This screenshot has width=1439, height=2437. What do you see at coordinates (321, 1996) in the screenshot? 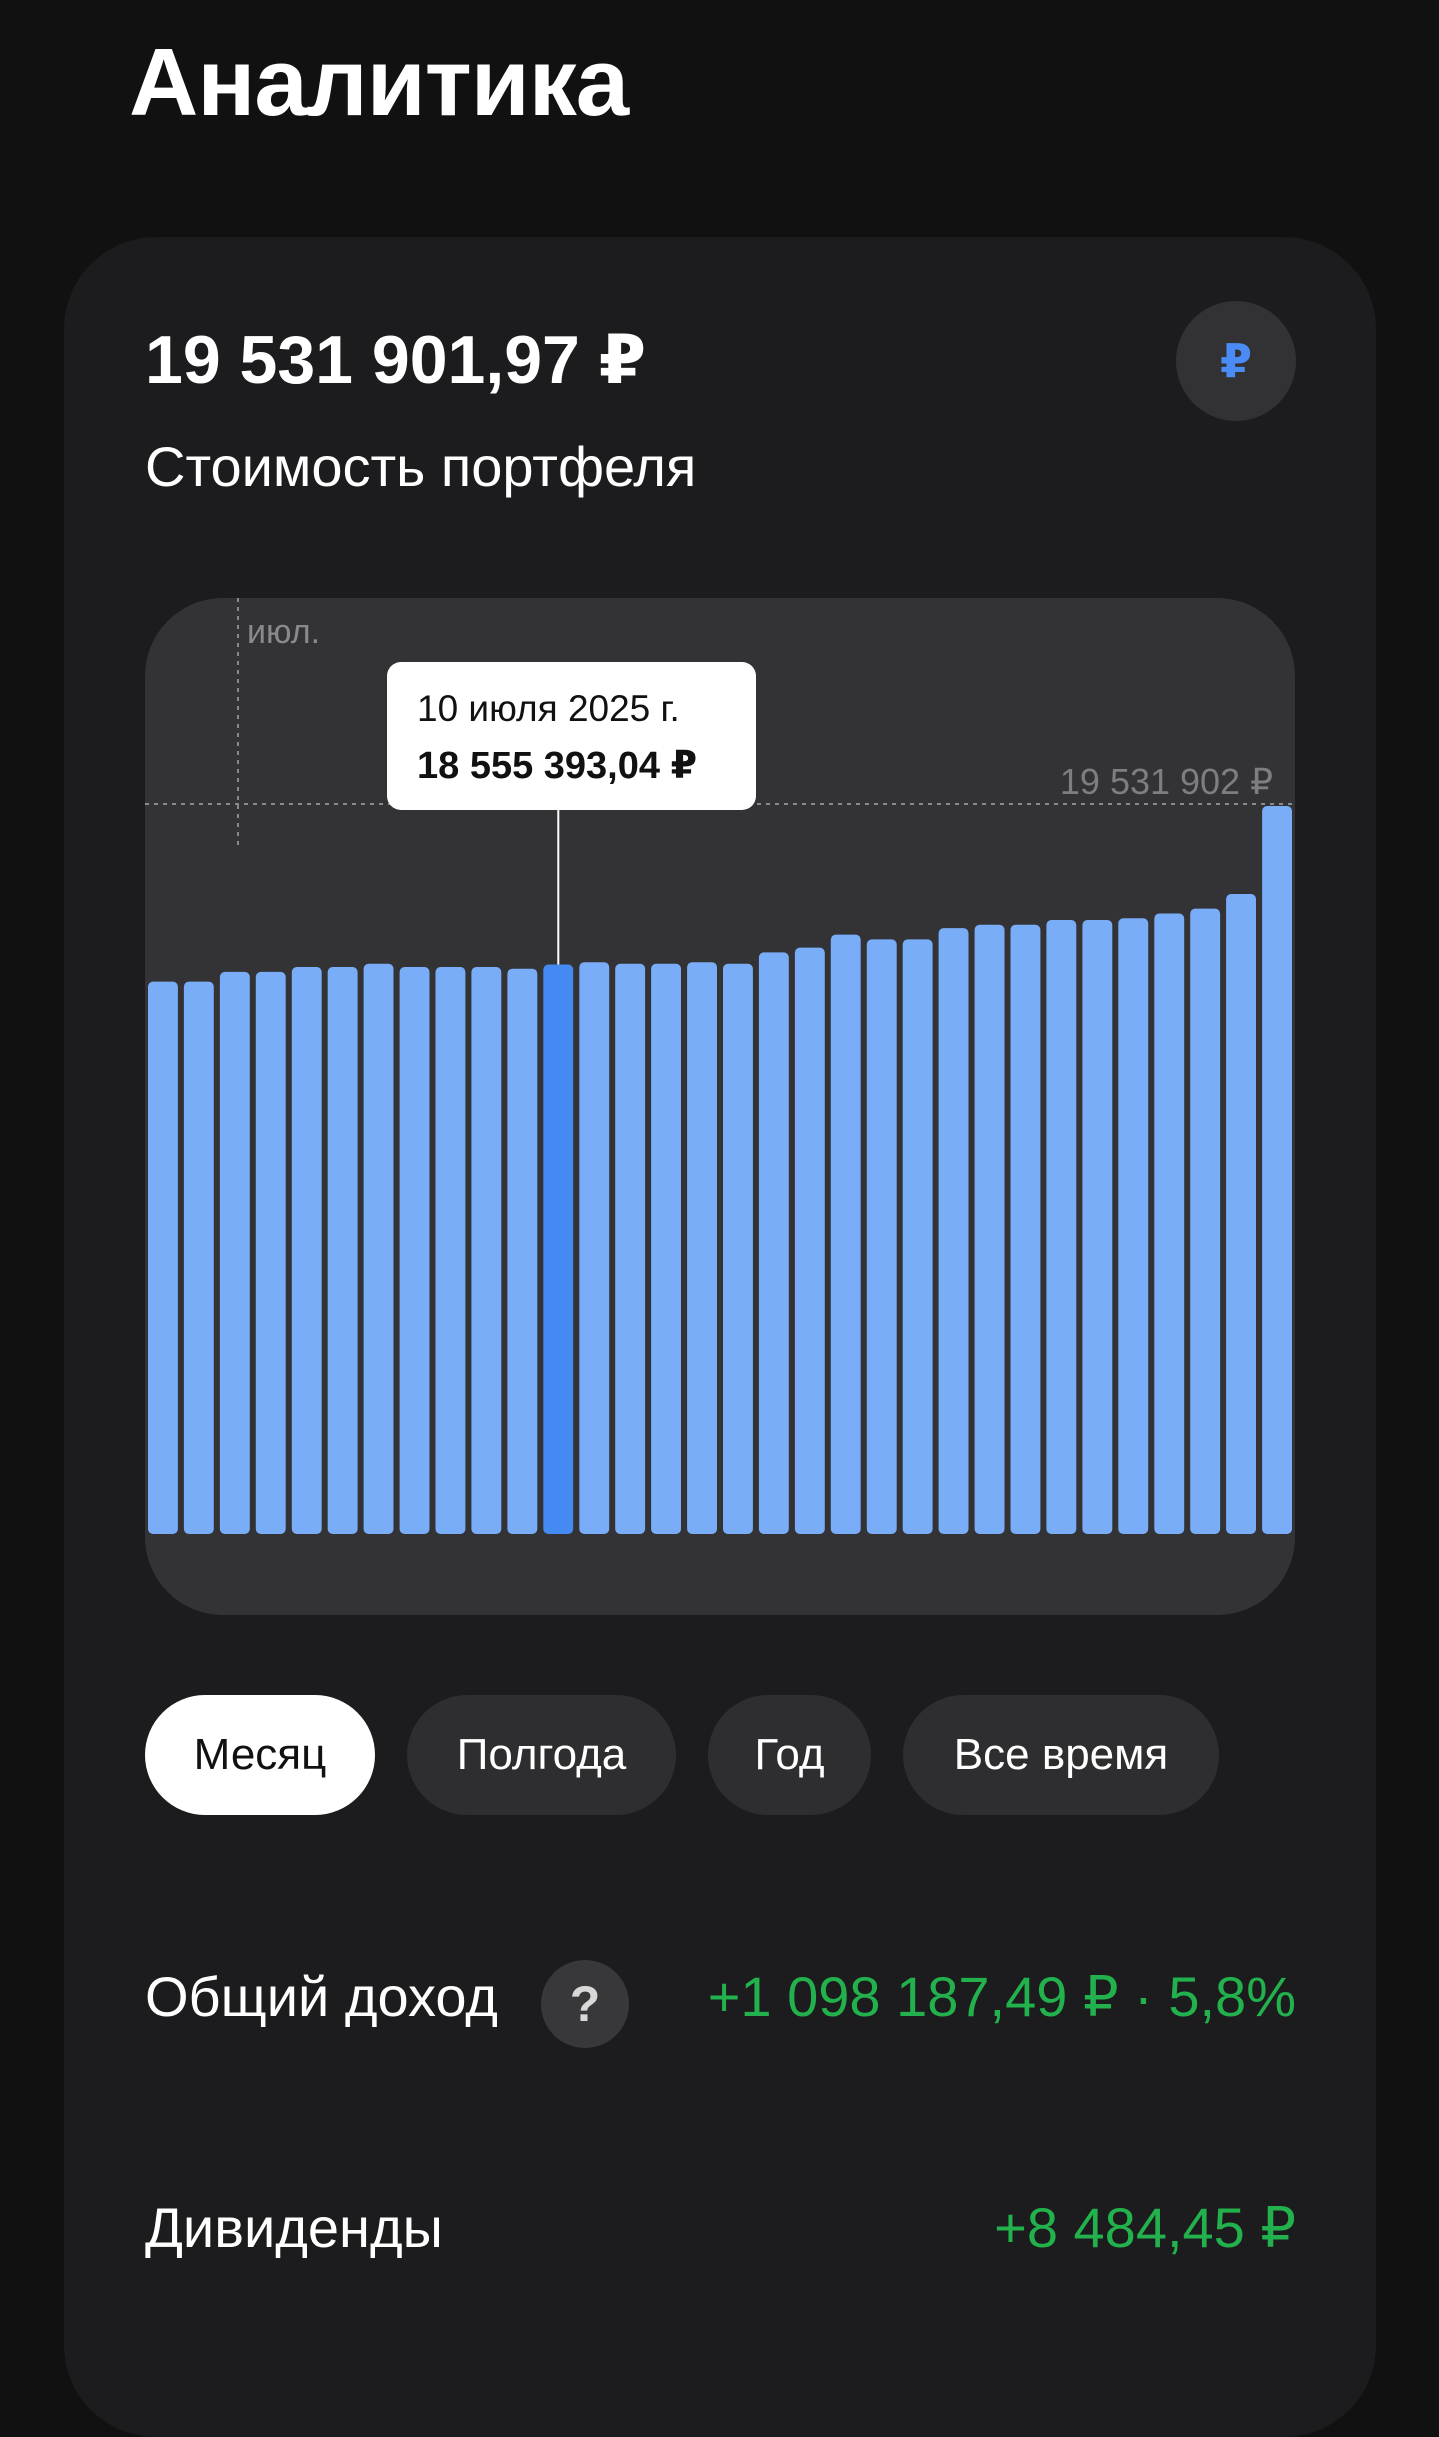
I see `total-income-label: Общий доход` at bounding box center [321, 1996].